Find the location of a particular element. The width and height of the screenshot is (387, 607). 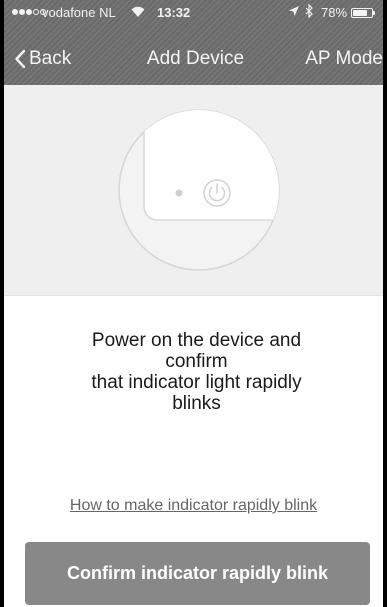

back-label: Back is located at coordinates (50, 58).